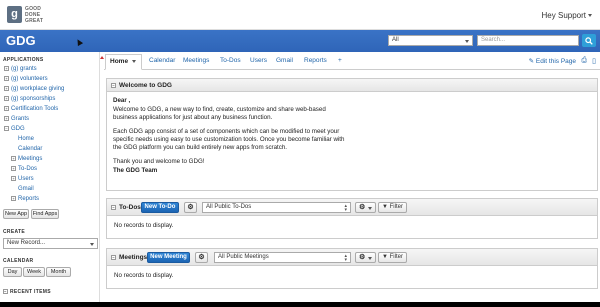 This screenshot has height=307, width=600. I want to click on sidebar-item-label: Grants, so click(20, 119).